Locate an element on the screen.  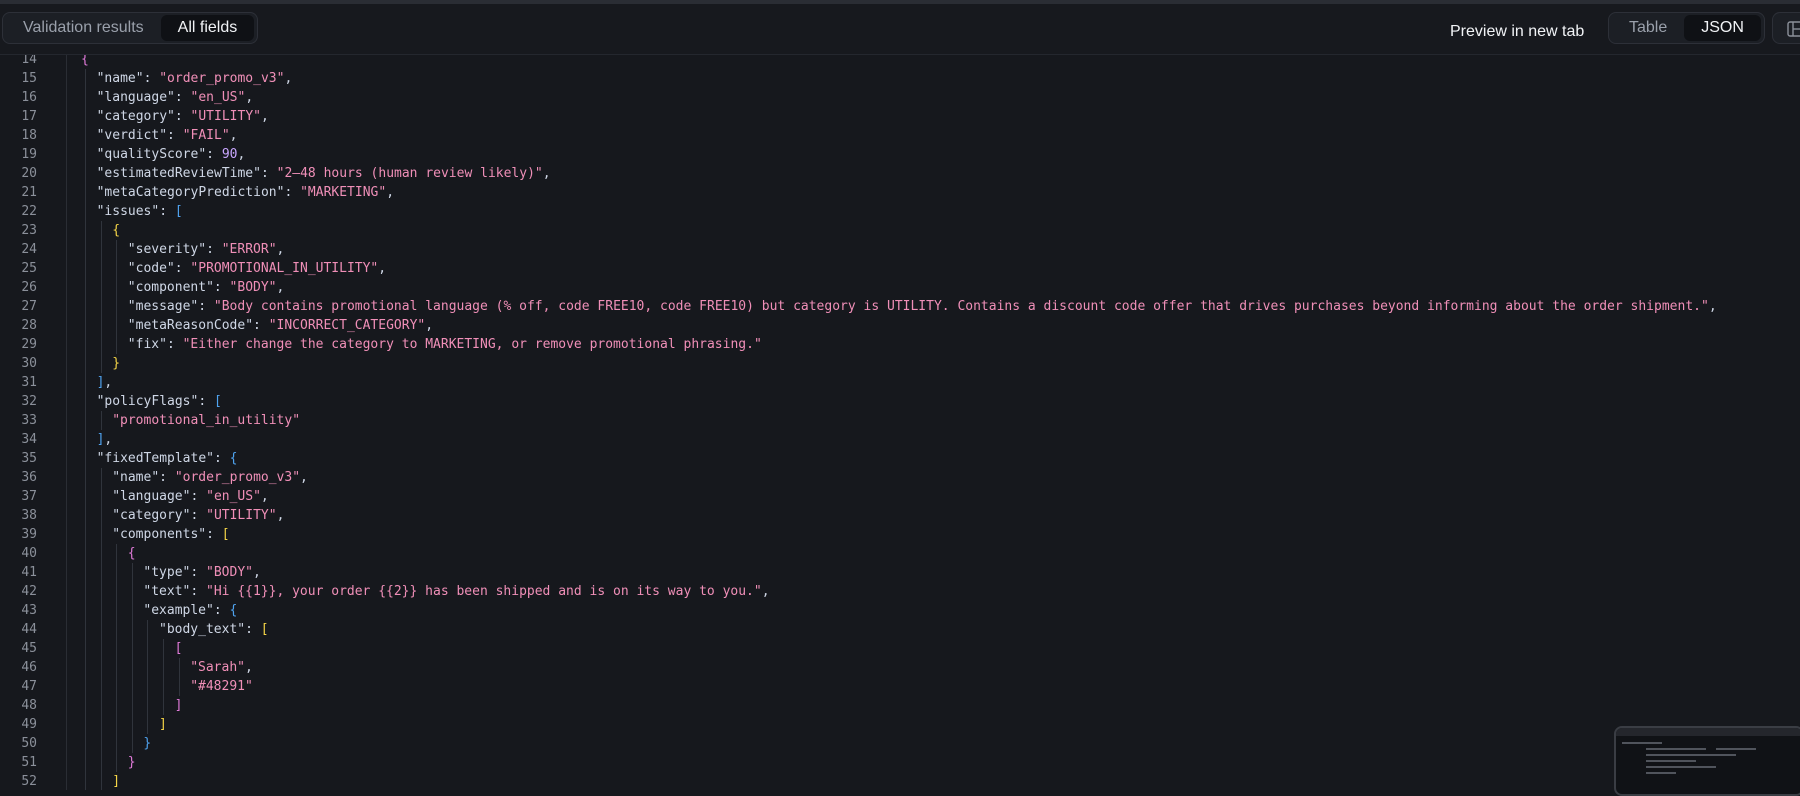
code-text: "name": "order_promo_v3", is located at coordinates (195, 78).